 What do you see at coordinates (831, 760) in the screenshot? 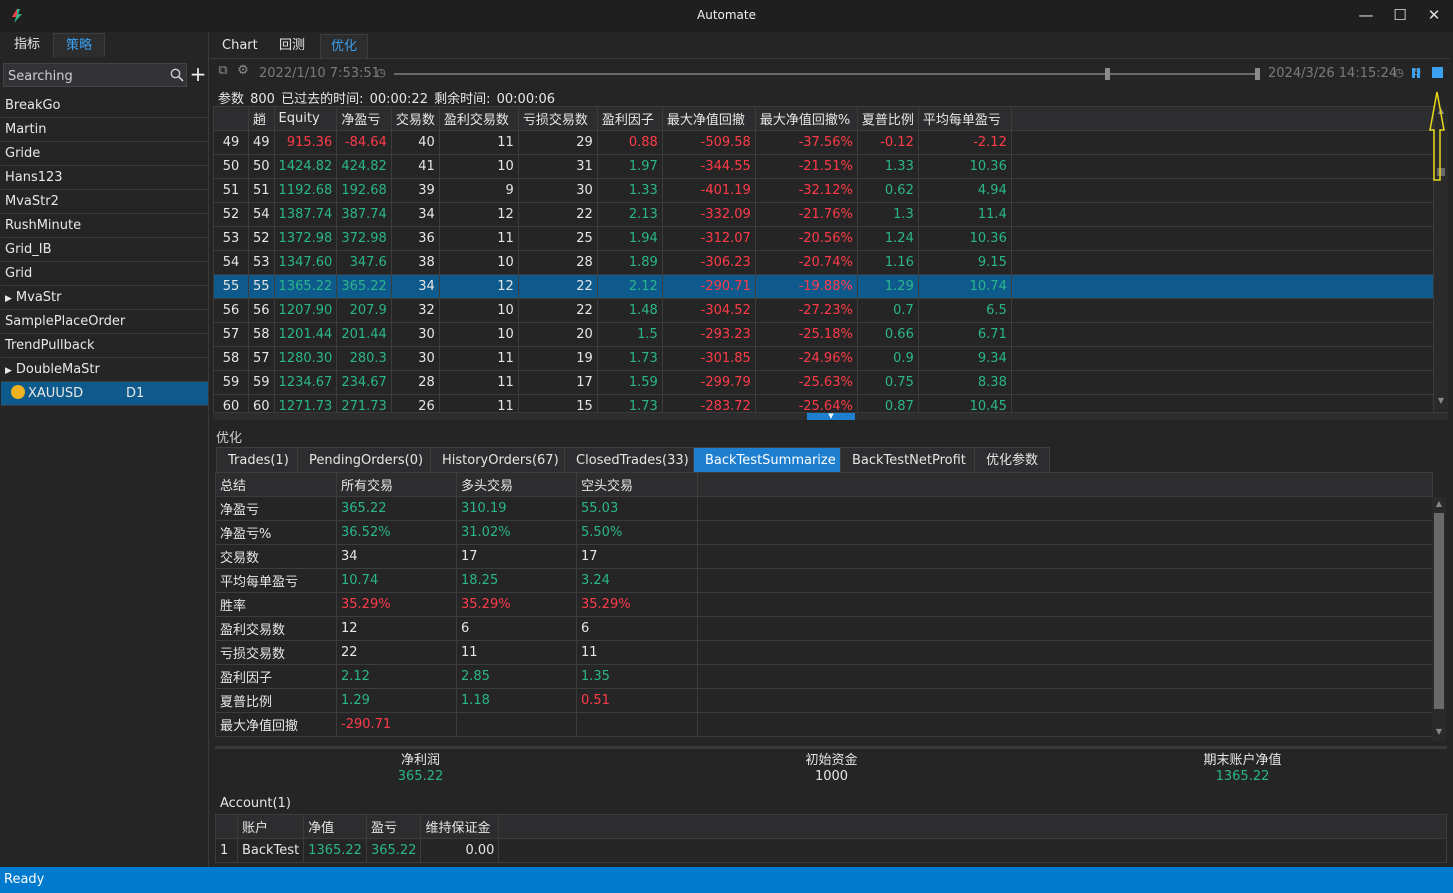
I see `initial-capital-label: 初始资金` at bounding box center [831, 760].